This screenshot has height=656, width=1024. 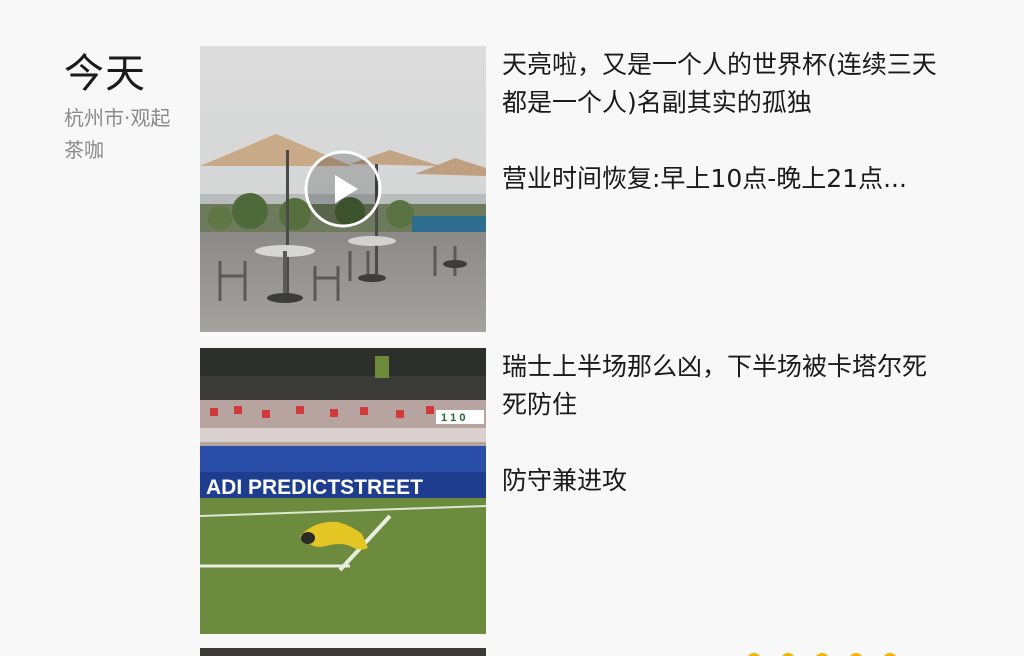 What do you see at coordinates (105, 74) in the screenshot?
I see `date-label: 今天` at bounding box center [105, 74].